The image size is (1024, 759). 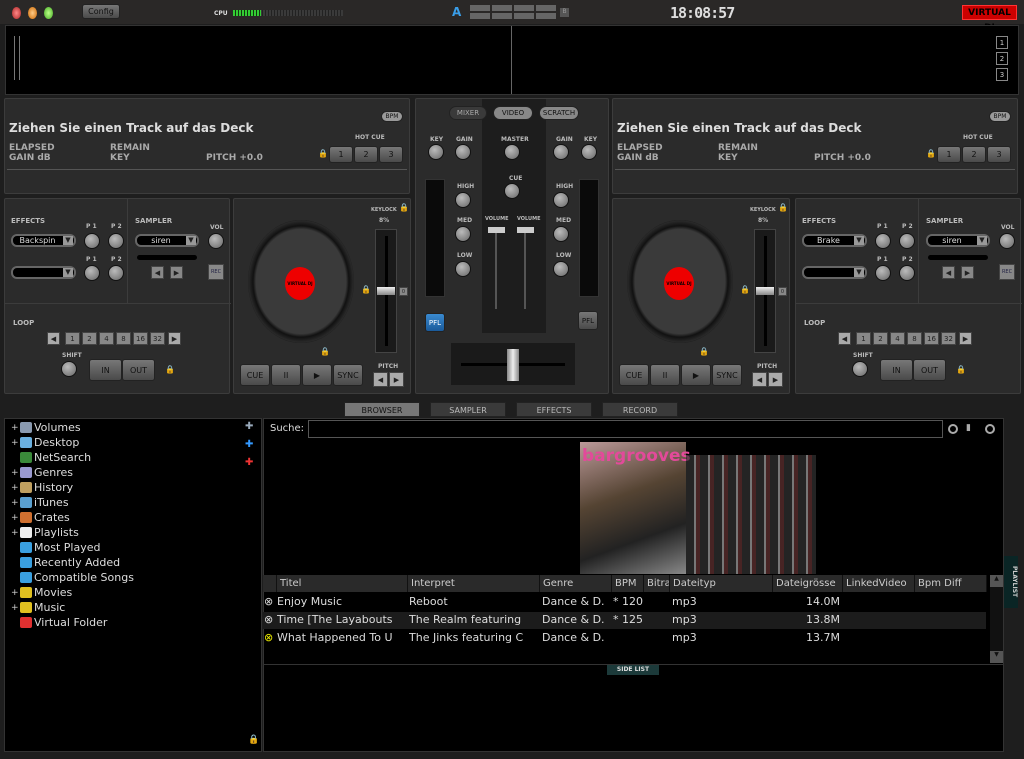 What do you see at coordinates (860, 369) in the screenshot?
I see `shift-knob` at bounding box center [860, 369].